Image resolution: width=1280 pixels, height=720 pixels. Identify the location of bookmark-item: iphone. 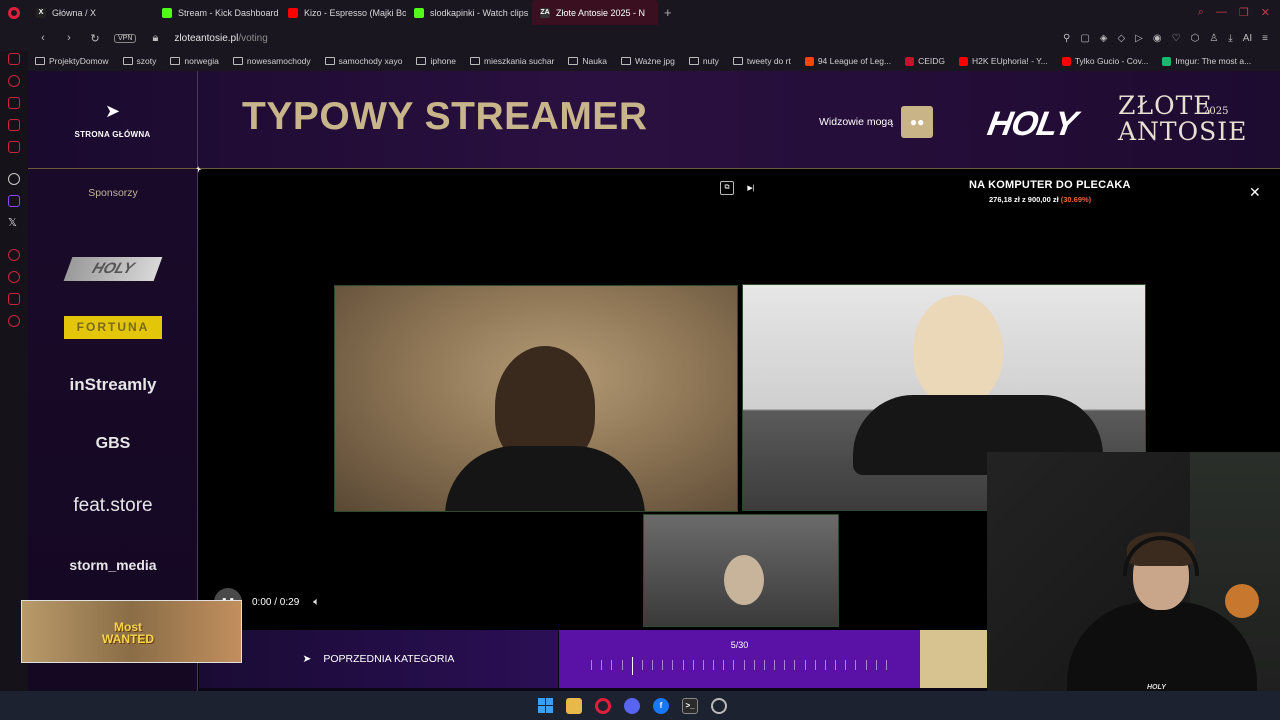
(436, 61).